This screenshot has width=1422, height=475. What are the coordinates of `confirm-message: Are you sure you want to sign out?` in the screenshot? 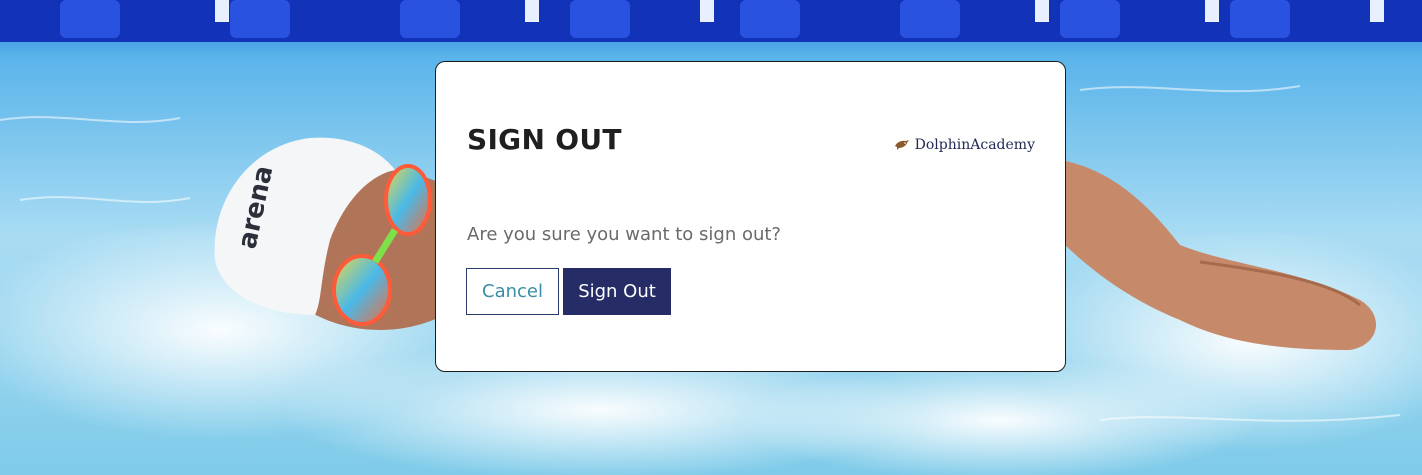 It's located at (624, 234).